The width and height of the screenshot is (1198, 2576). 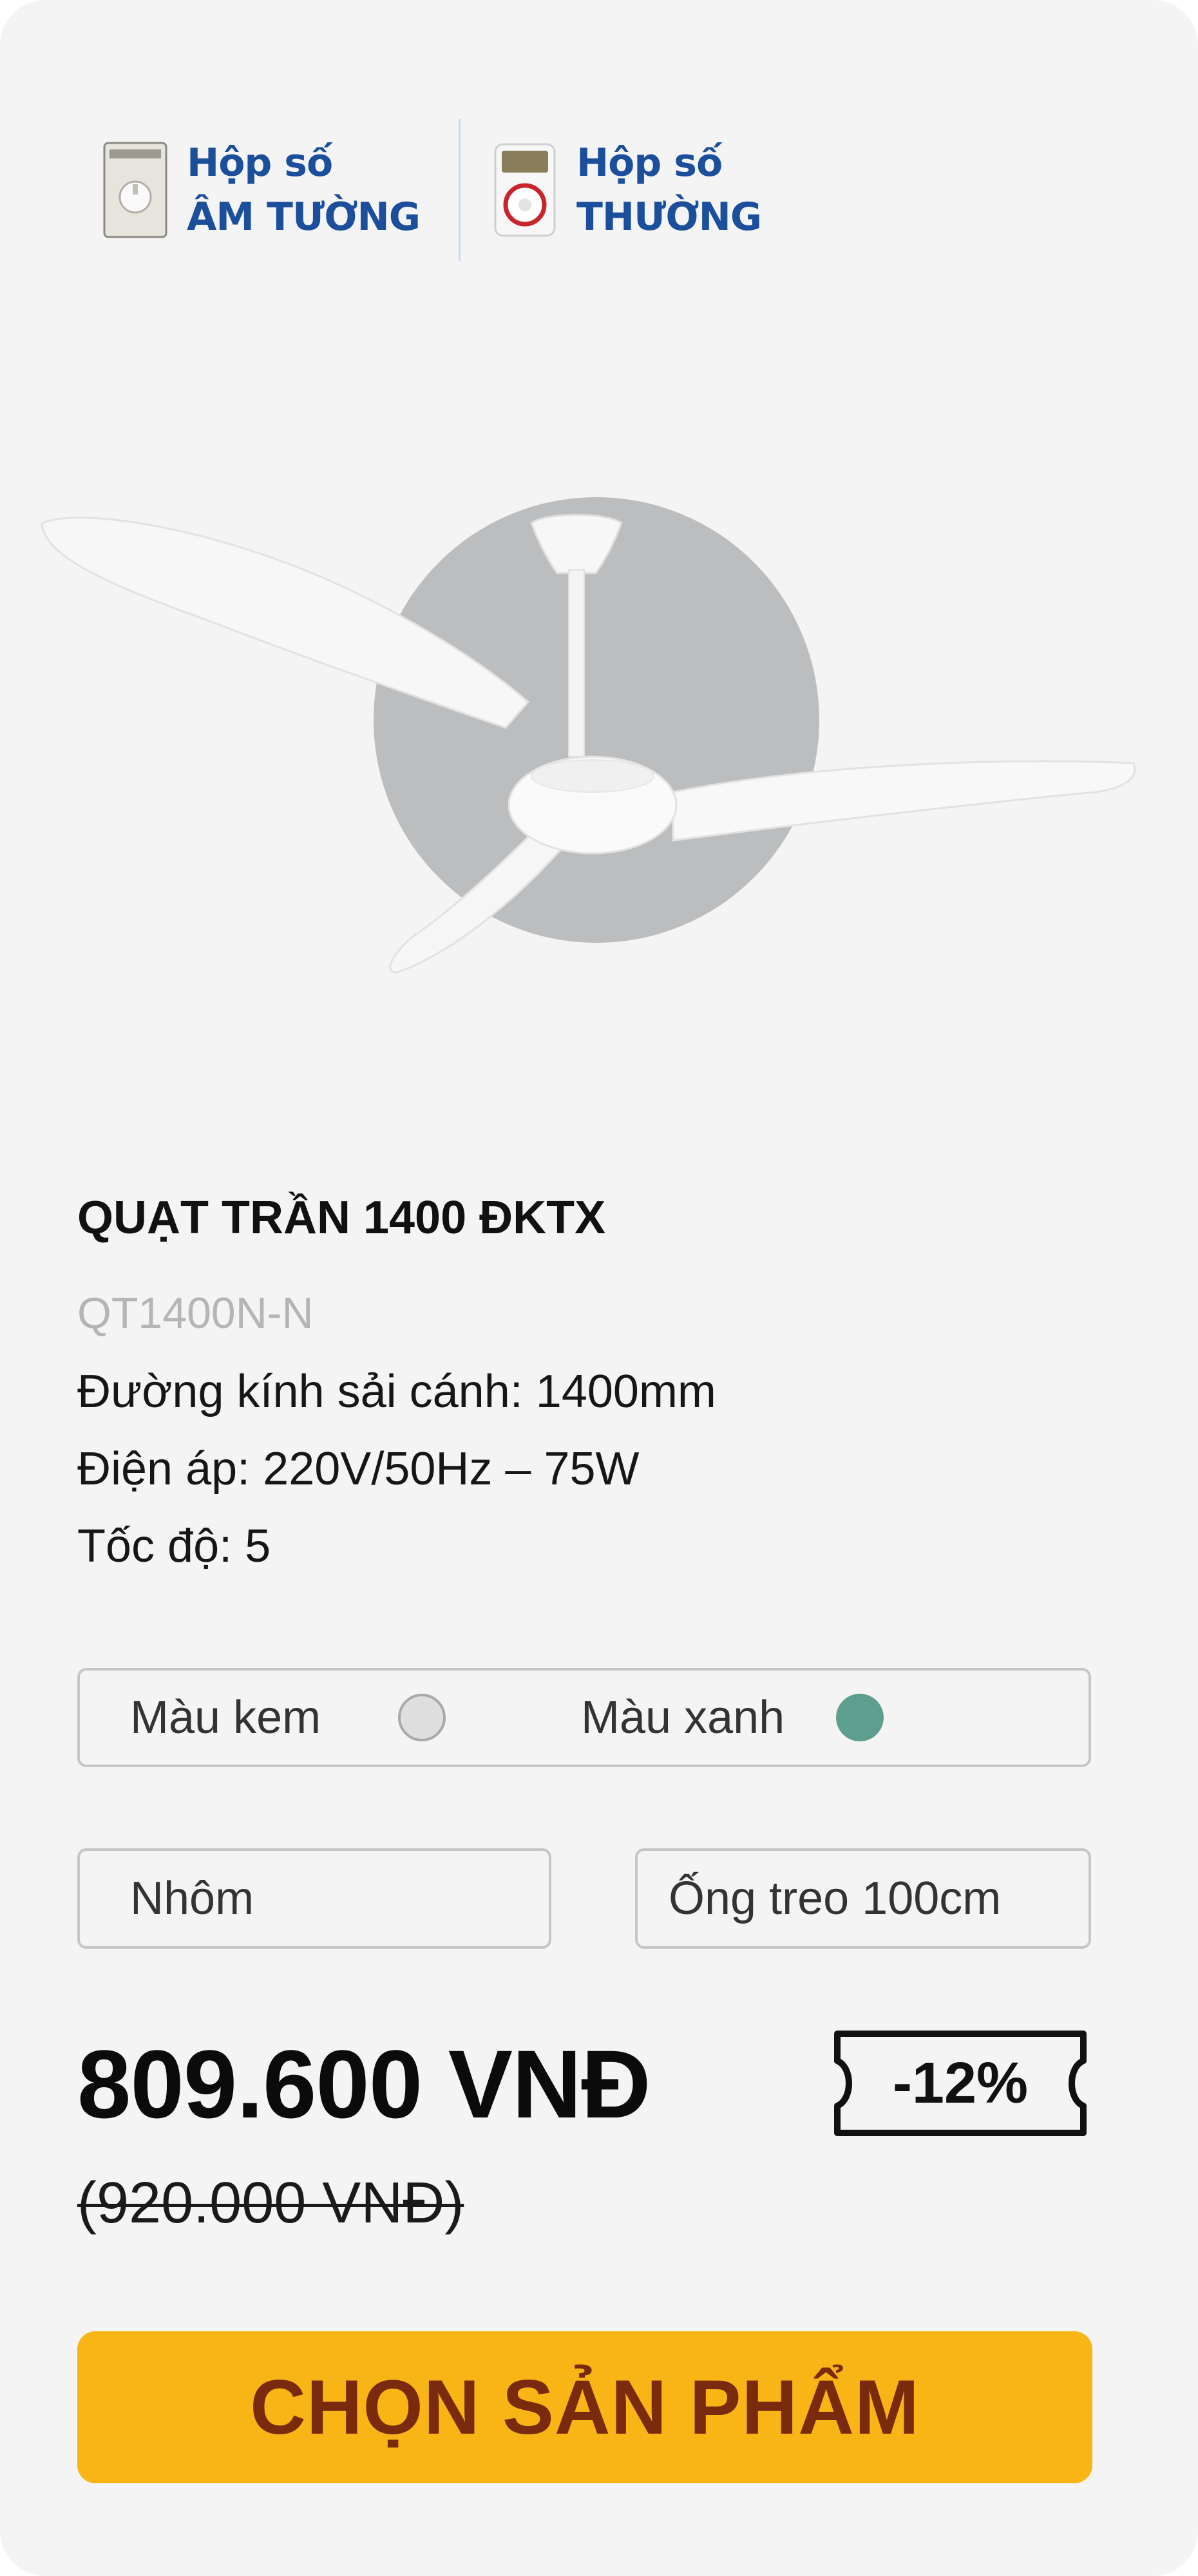 What do you see at coordinates (669, 217) in the screenshot?
I see `tab-standard-line2: THƯỜNG` at bounding box center [669, 217].